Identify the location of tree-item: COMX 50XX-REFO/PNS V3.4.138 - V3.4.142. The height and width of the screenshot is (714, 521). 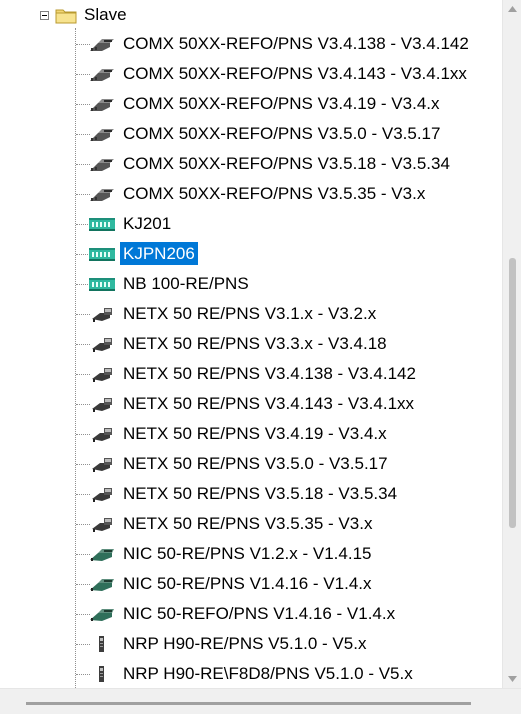
(251, 44).